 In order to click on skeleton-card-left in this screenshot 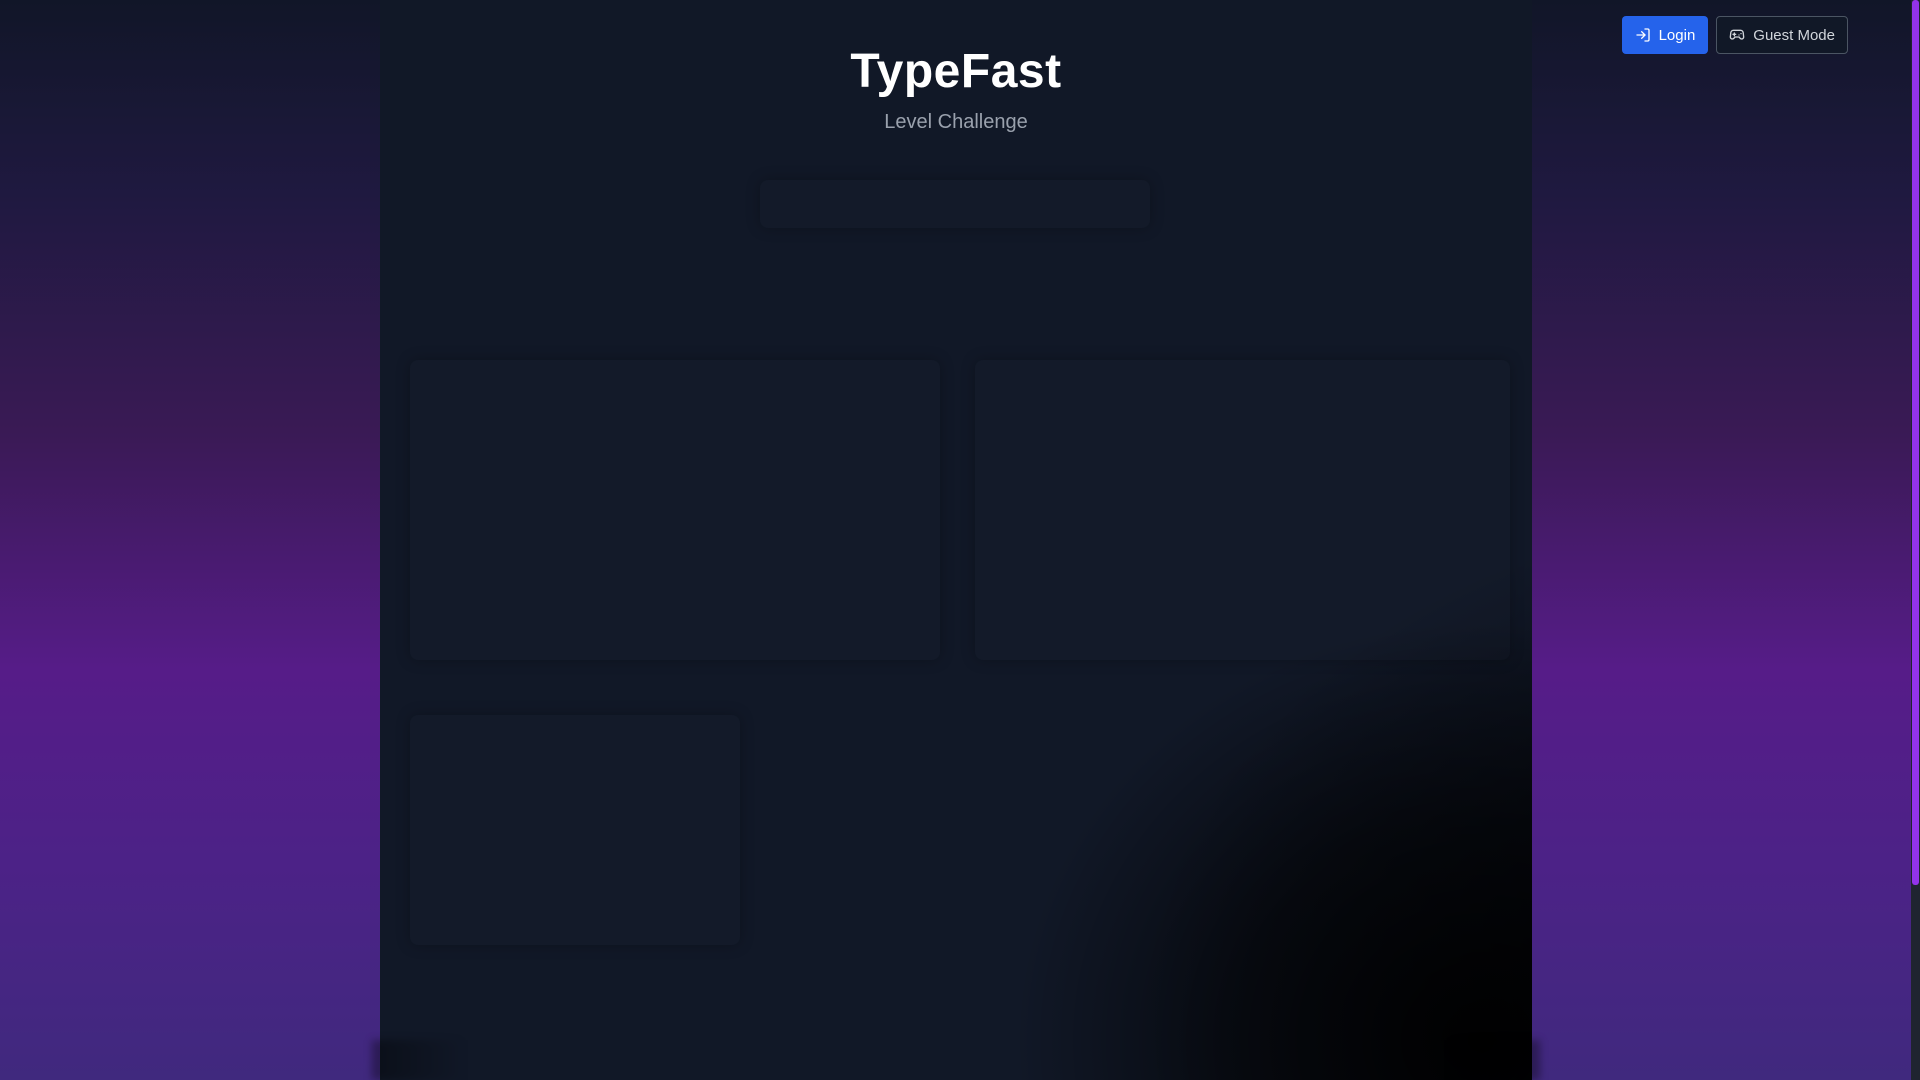, I will do `click(675, 510)`.